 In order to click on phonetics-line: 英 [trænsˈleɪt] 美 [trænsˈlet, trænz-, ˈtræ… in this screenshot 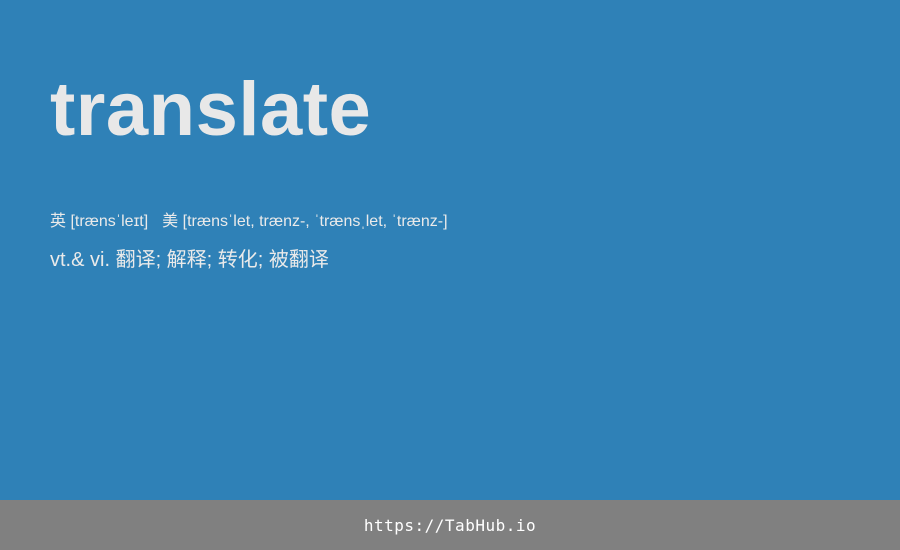, I will do `click(249, 222)`.